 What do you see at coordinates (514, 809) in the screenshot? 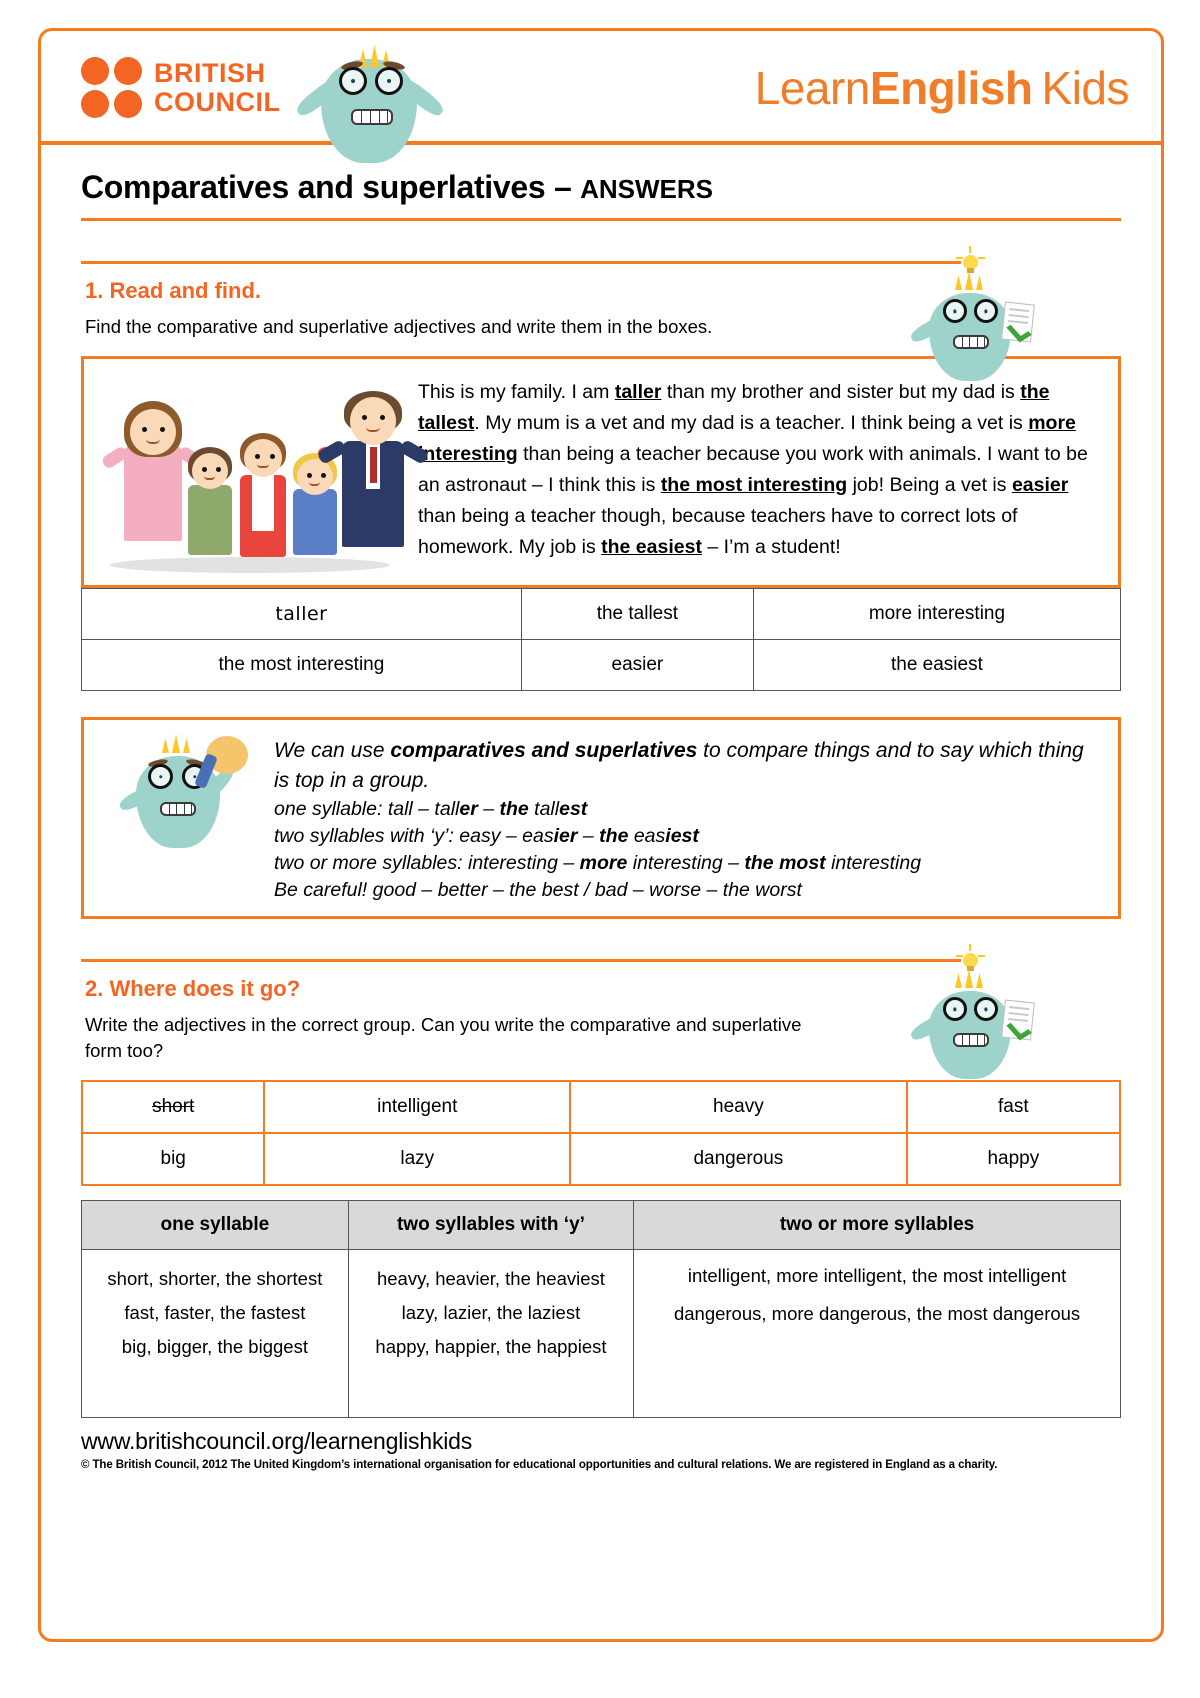
I see `tip-line-2-d: the` at bounding box center [514, 809].